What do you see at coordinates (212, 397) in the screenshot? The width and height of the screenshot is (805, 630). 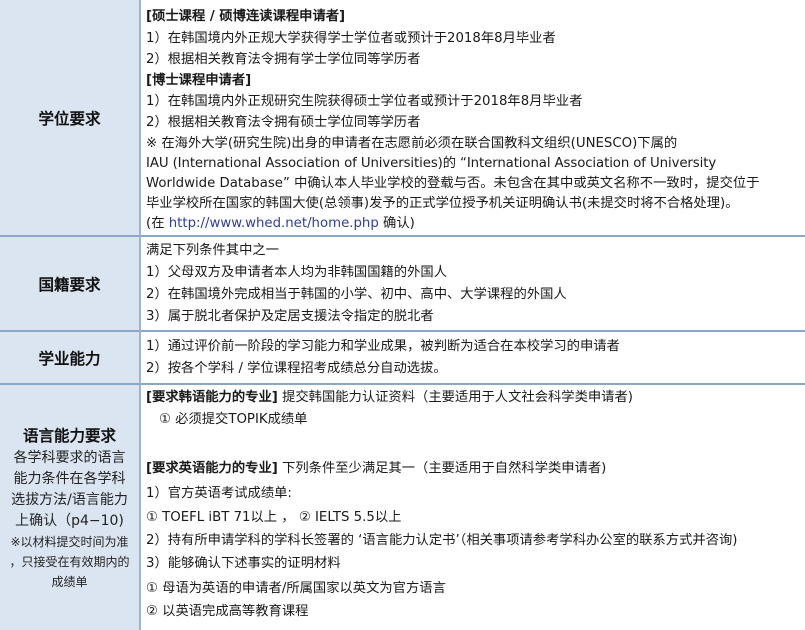 I see `korean-title: [要求韩语能力的专业]` at bounding box center [212, 397].